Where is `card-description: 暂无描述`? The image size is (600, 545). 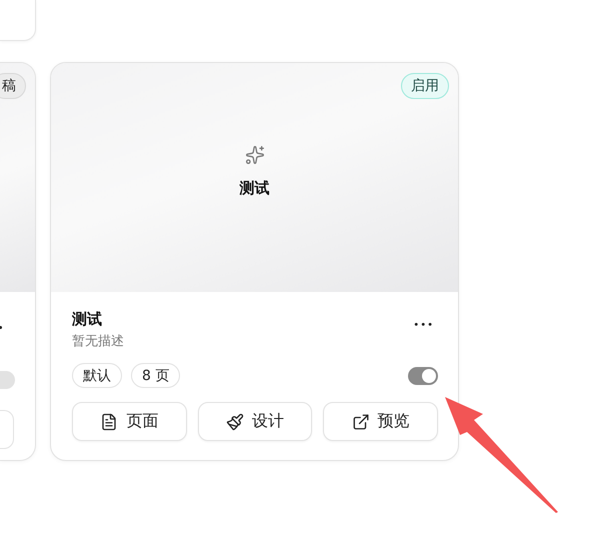 card-description: 暂无描述 is located at coordinates (98, 341).